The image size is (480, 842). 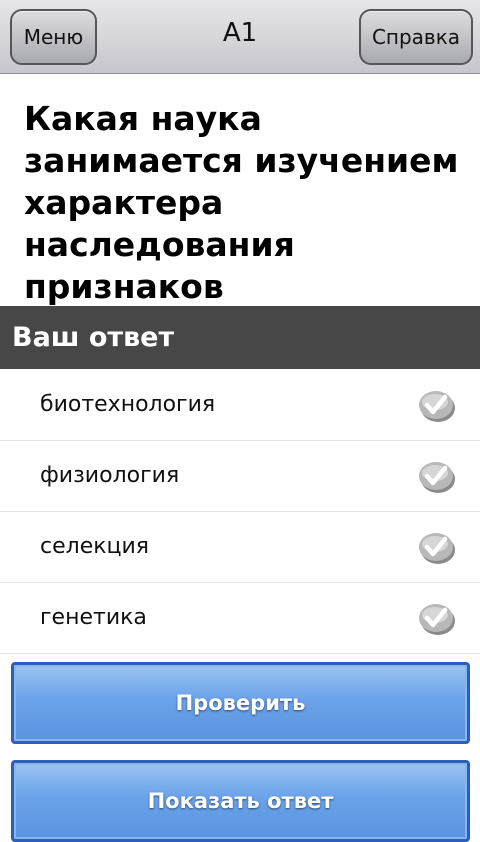 I want to click on answer-option-label: селекция, so click(x=95, y=546).